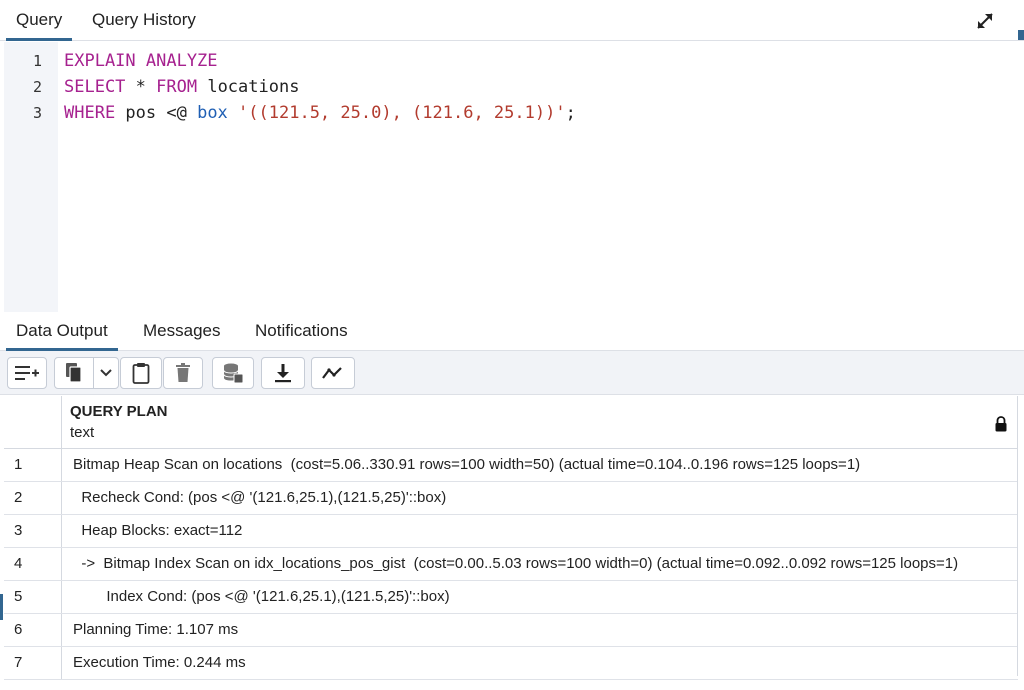  I want to click on column-title: QUERY PLAN, so click(119, 411).